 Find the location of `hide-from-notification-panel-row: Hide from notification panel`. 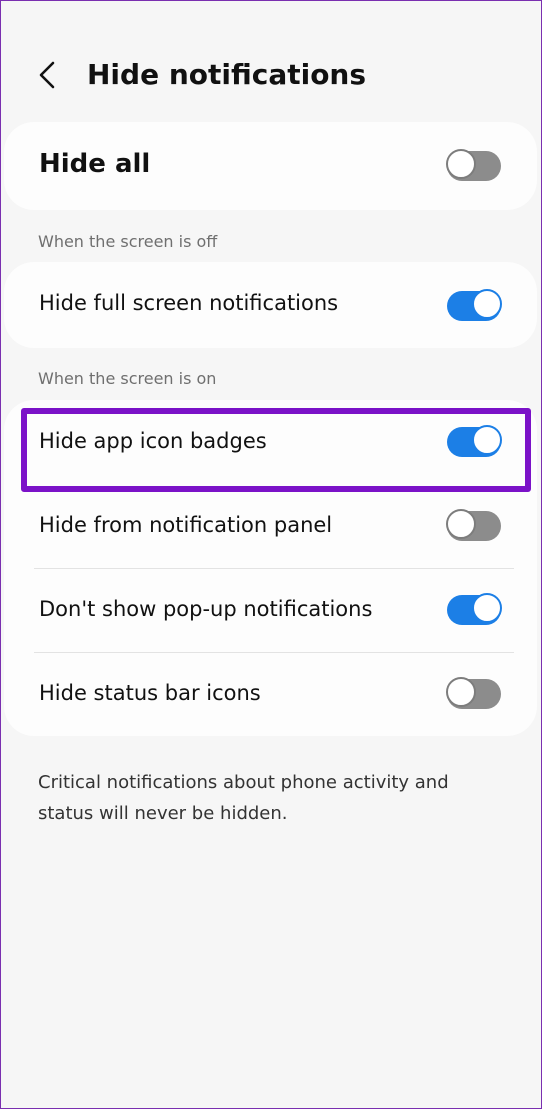

hide-from-notification-panel-row: Hide from notification panel is located at coordinates (270, 526).